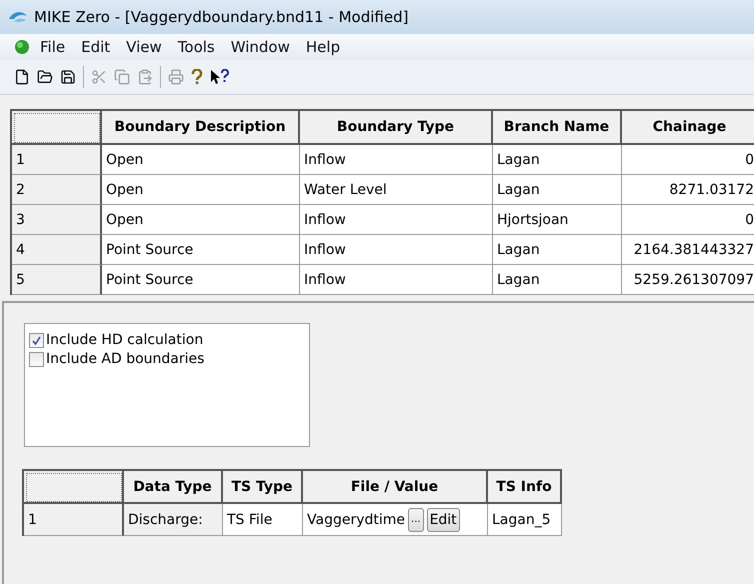 The image size is (754, 584). Describe the element at coordinates (144, 47) in the screenshot. I see `menu-item: View` at that location.